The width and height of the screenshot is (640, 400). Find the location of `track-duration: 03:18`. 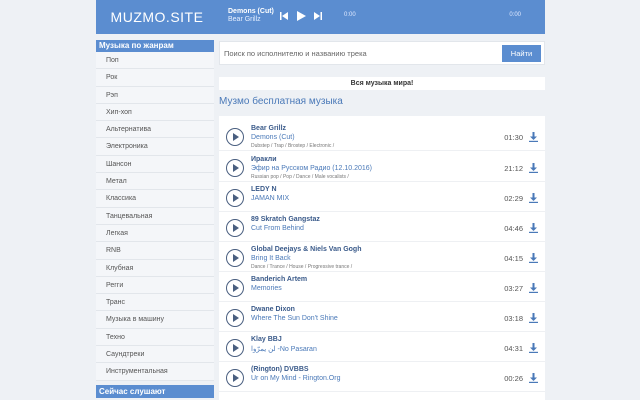

track-duration: 03:18 is located at coordinates (513, 318).